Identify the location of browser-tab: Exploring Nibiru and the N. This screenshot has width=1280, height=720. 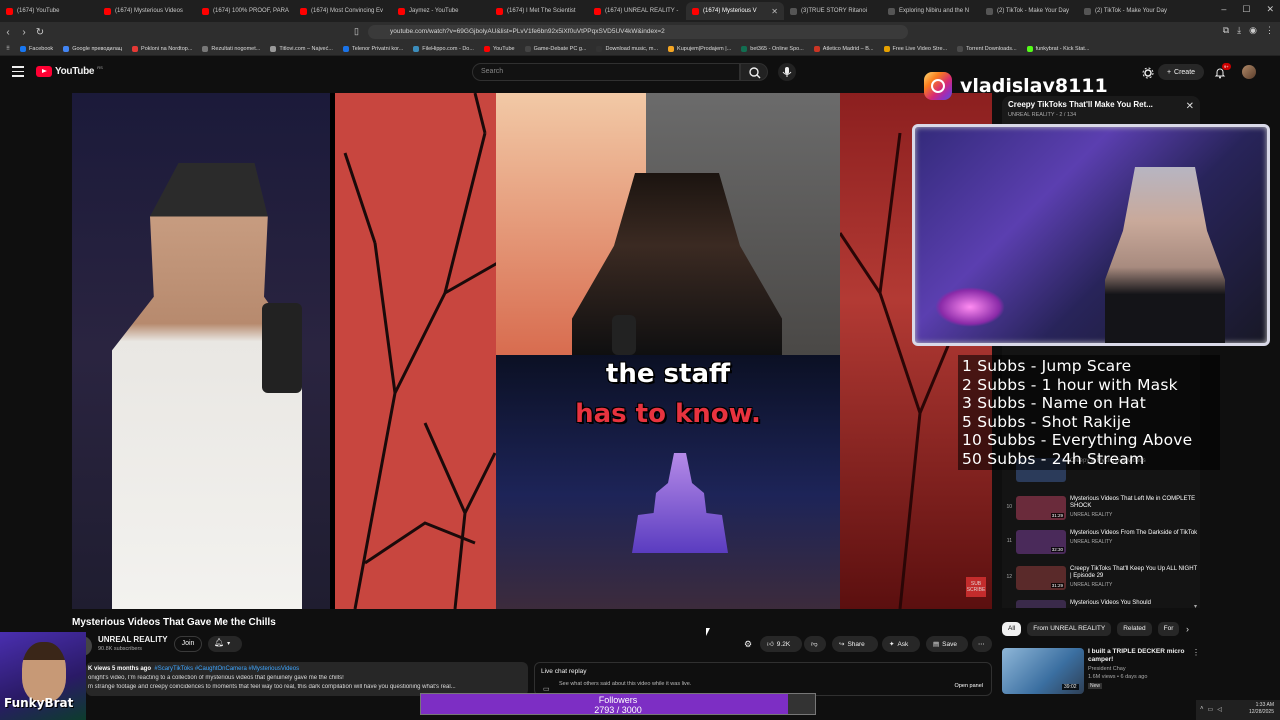
(931, 11).